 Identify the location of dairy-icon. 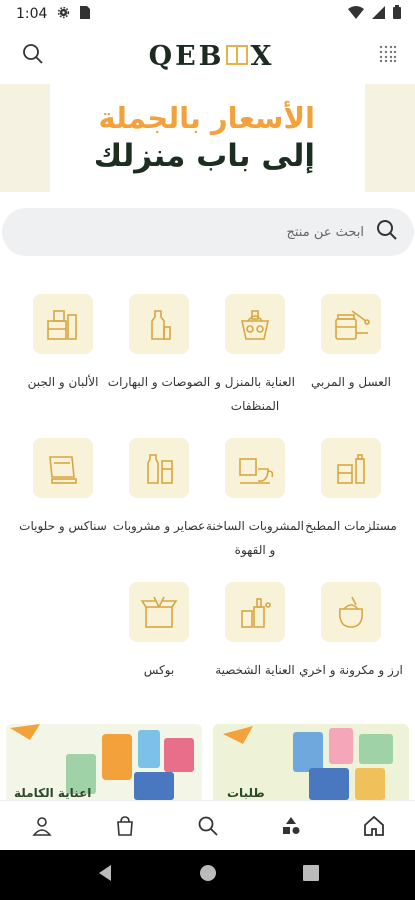
(62, 325).